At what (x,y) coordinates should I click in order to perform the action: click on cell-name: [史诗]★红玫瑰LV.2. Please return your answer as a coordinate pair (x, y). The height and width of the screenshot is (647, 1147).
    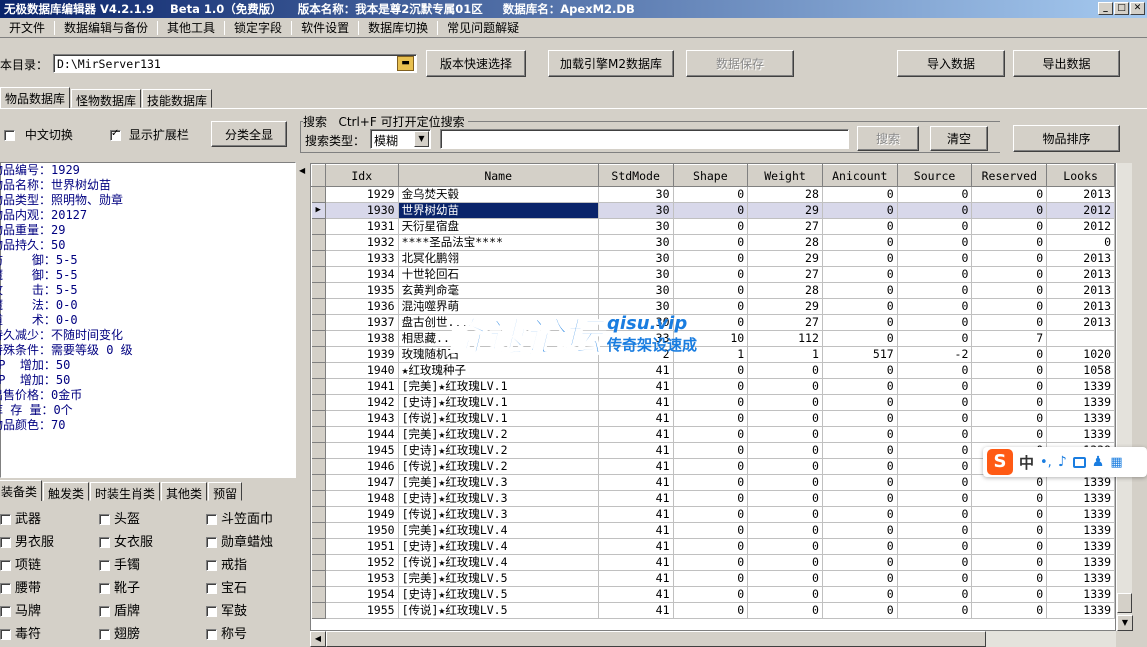
    Looking at the image, I should click on (498, 450).